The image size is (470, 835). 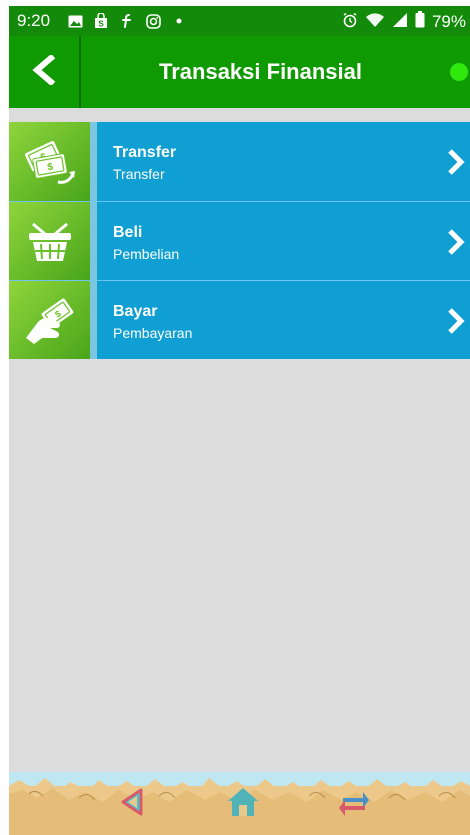 I want to click on svg-text: S, so click(x=101, y=24).